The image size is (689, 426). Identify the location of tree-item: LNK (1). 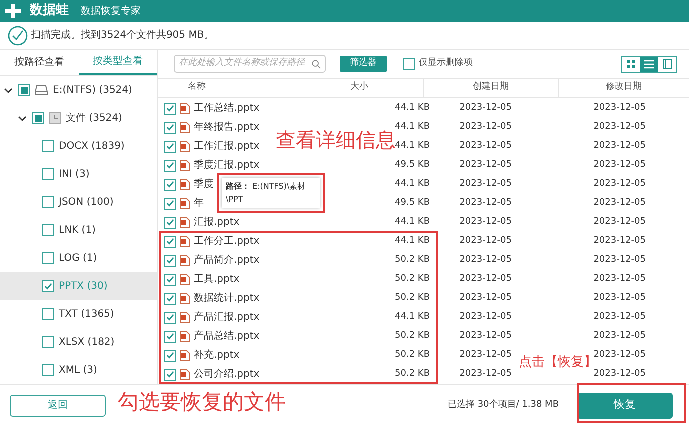
(78, 230).